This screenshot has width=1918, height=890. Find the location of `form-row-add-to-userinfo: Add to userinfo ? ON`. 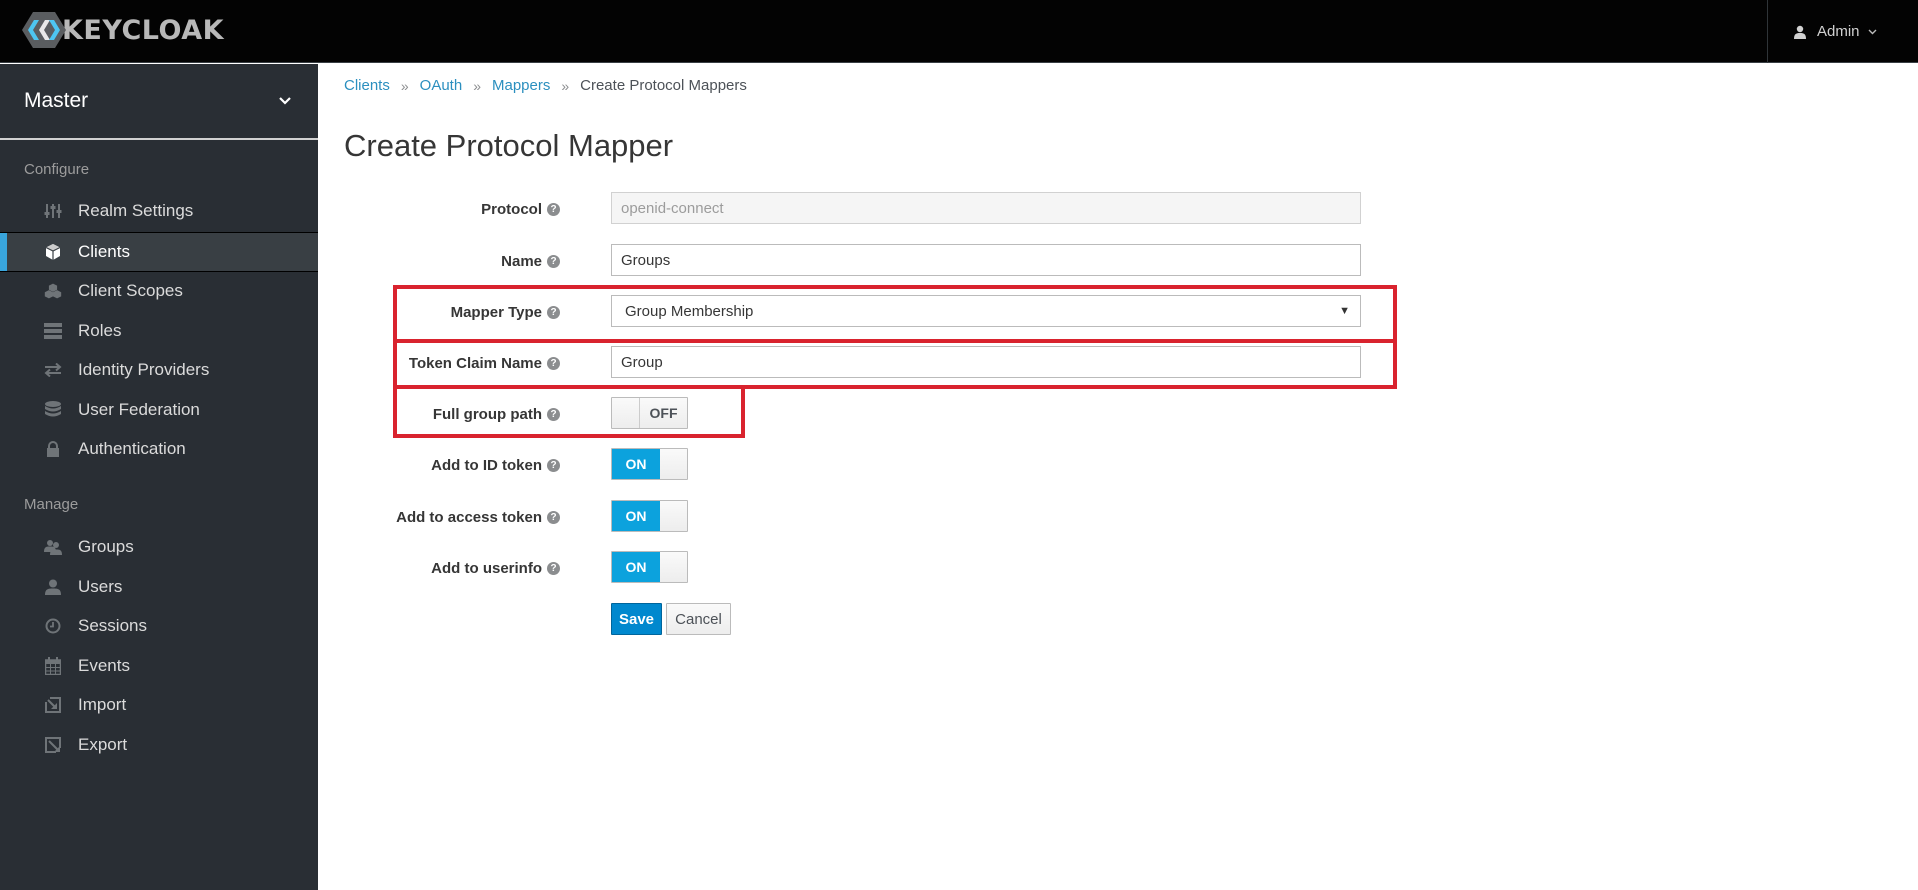

form-row-add-to-userinfo: Add to userinfo ? ON is located at coordinates (900, 568).